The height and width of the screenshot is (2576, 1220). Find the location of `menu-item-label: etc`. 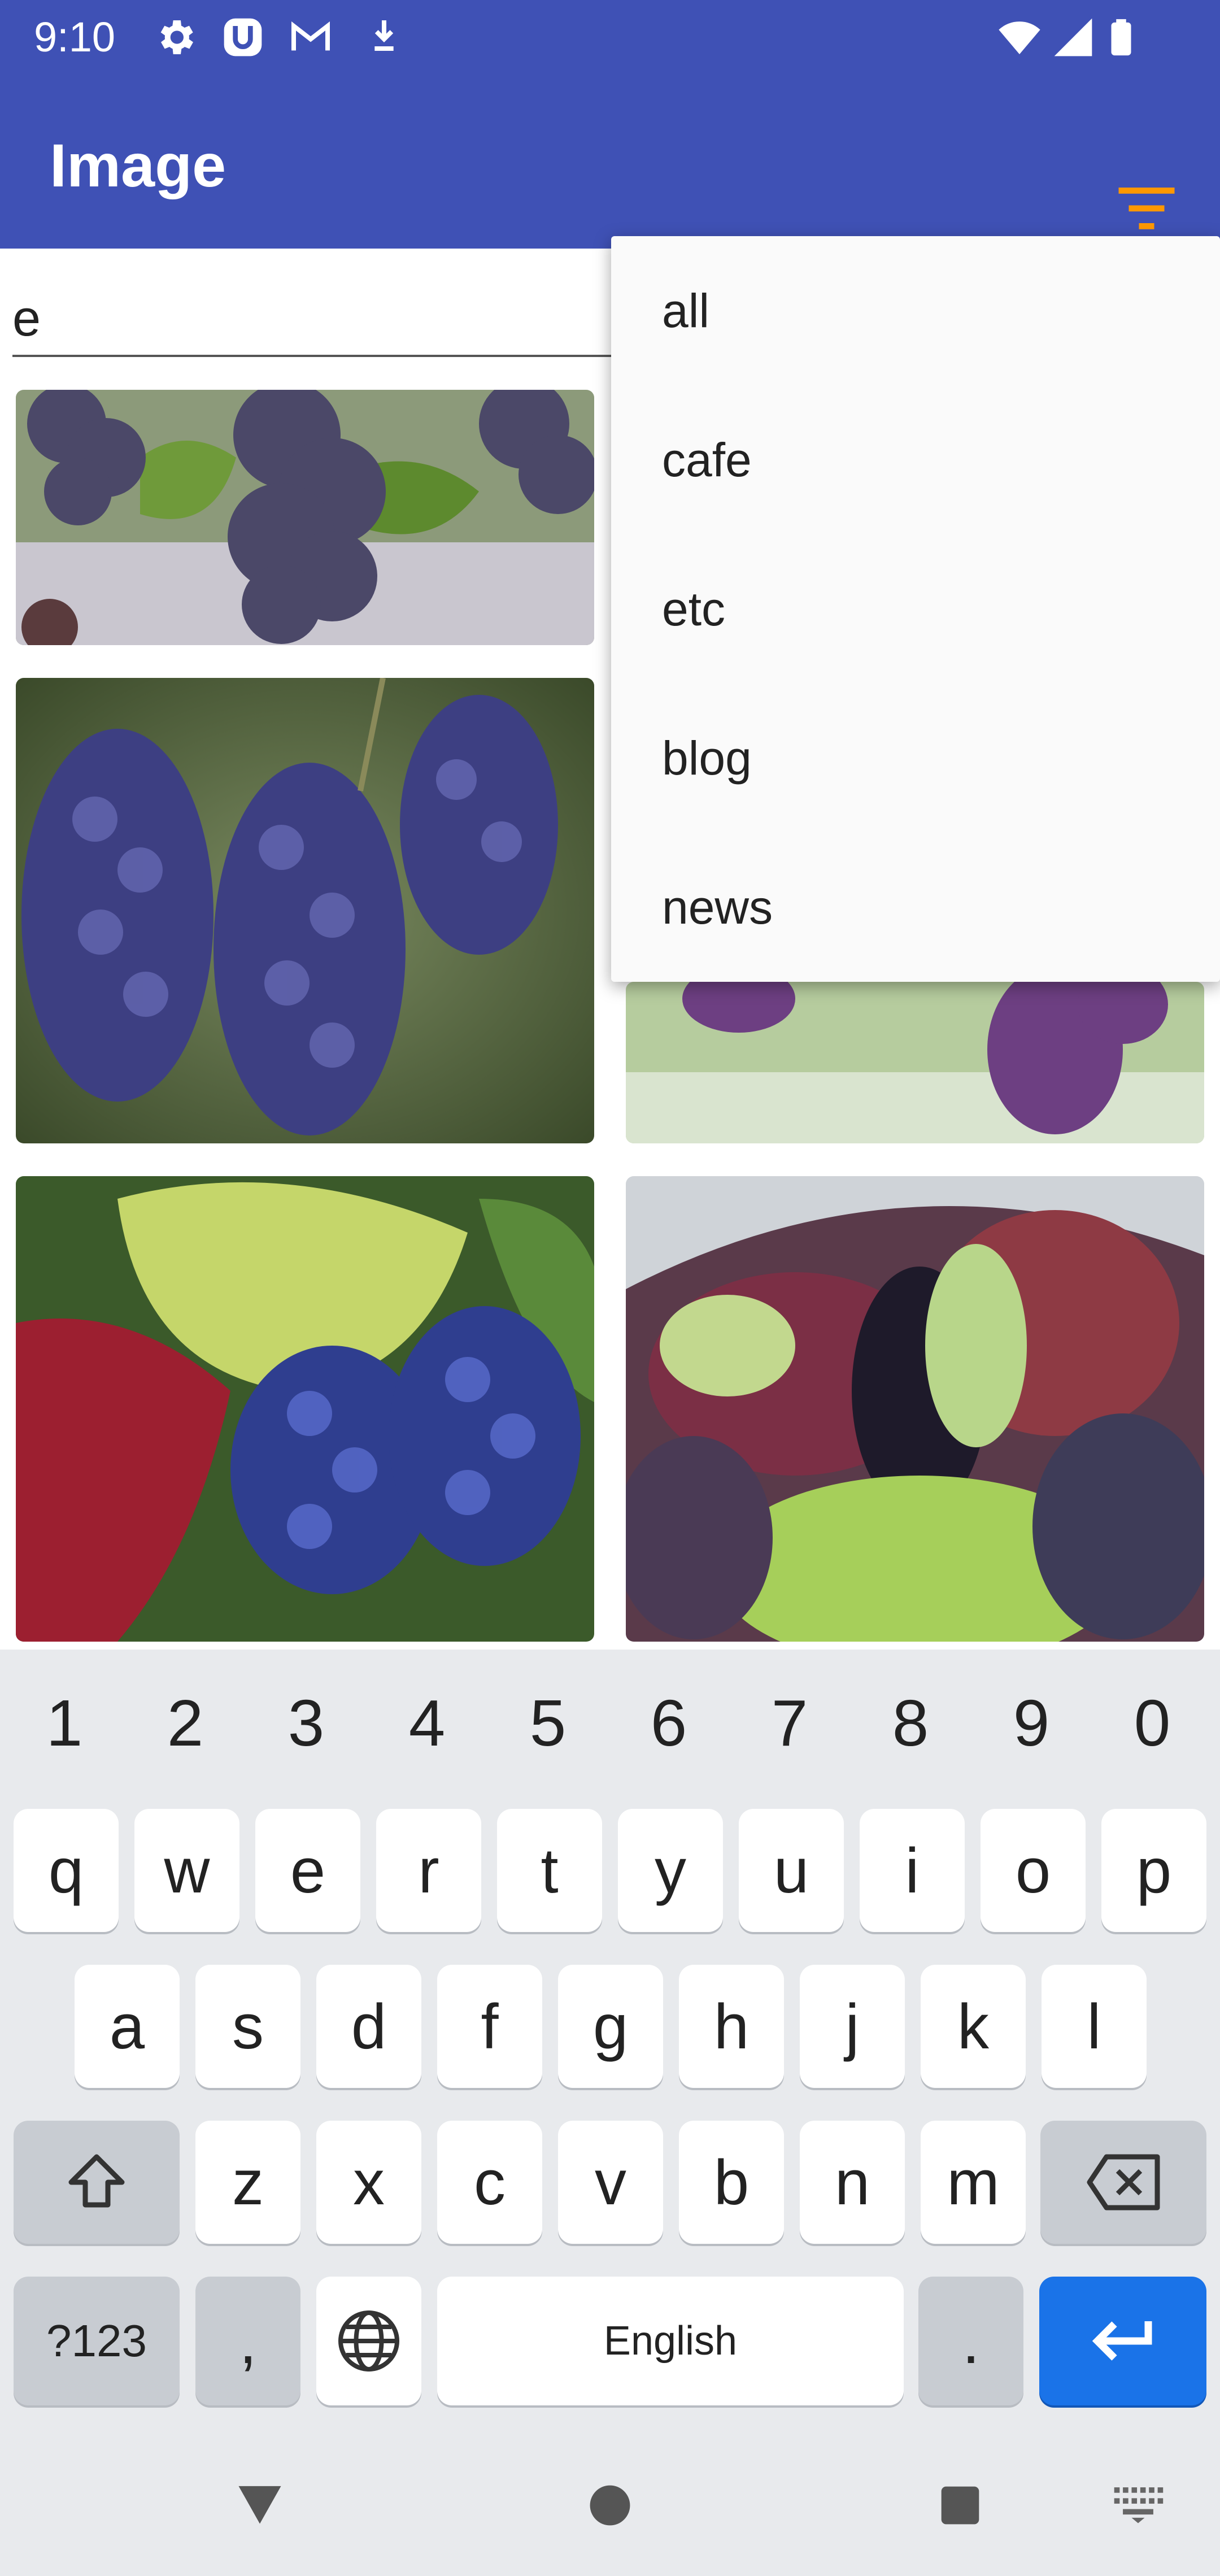

menu-item-label: etc is located at coordinates (694, 609).